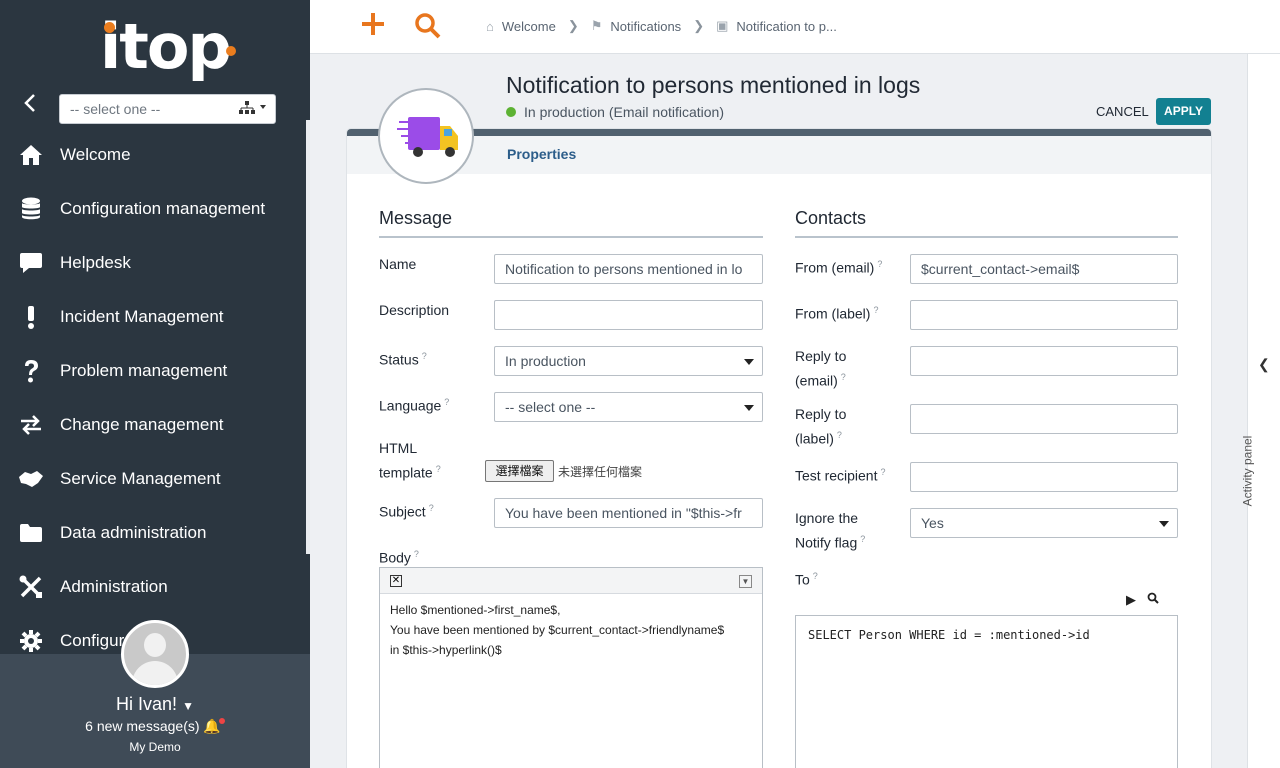 This screenshot has height=768, width=1280. I want to click on to-query-field: SELECT Person WHERE id = :mentioned->id, so click(986, 691).